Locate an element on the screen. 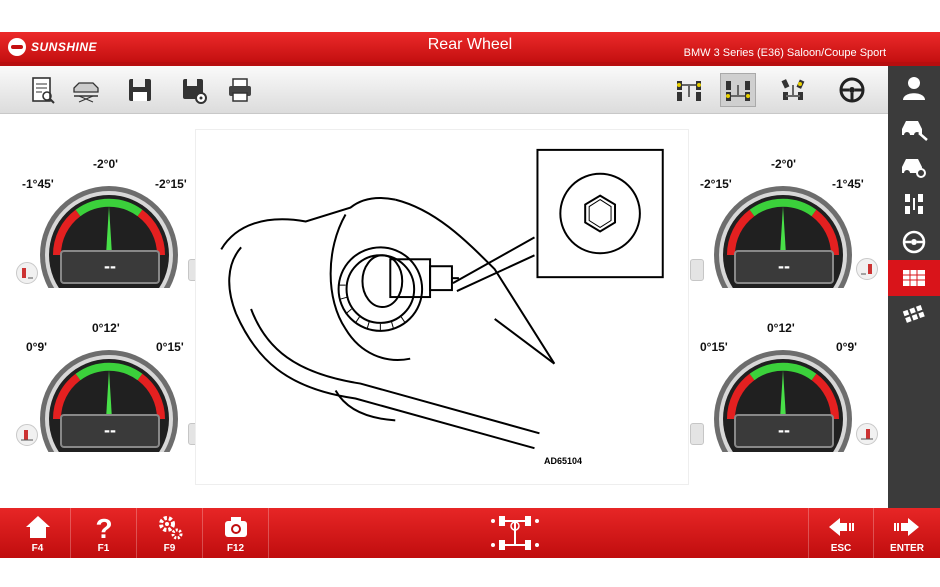 This screenshot has width=940, height=587. key-label: F4 is located at coordinates (37, 548).